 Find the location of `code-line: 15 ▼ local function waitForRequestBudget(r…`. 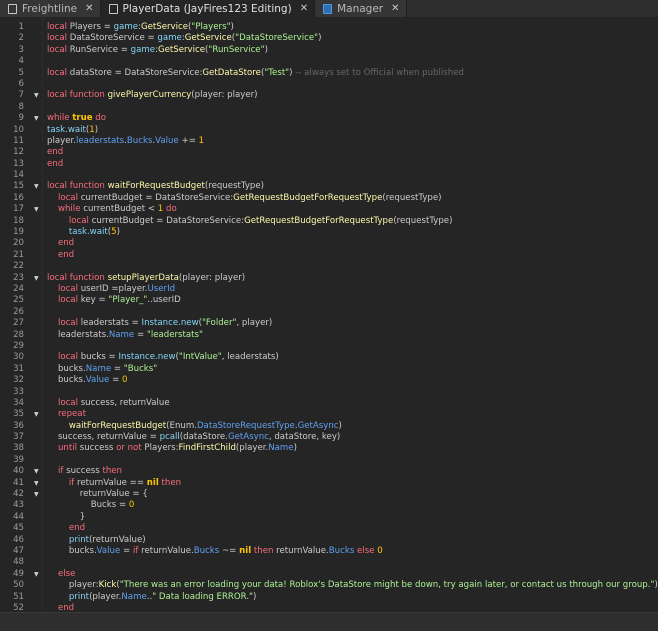

code-line: 15 ▼ local function waitForRequestBudget(r… is located at coordinates (329, 186).